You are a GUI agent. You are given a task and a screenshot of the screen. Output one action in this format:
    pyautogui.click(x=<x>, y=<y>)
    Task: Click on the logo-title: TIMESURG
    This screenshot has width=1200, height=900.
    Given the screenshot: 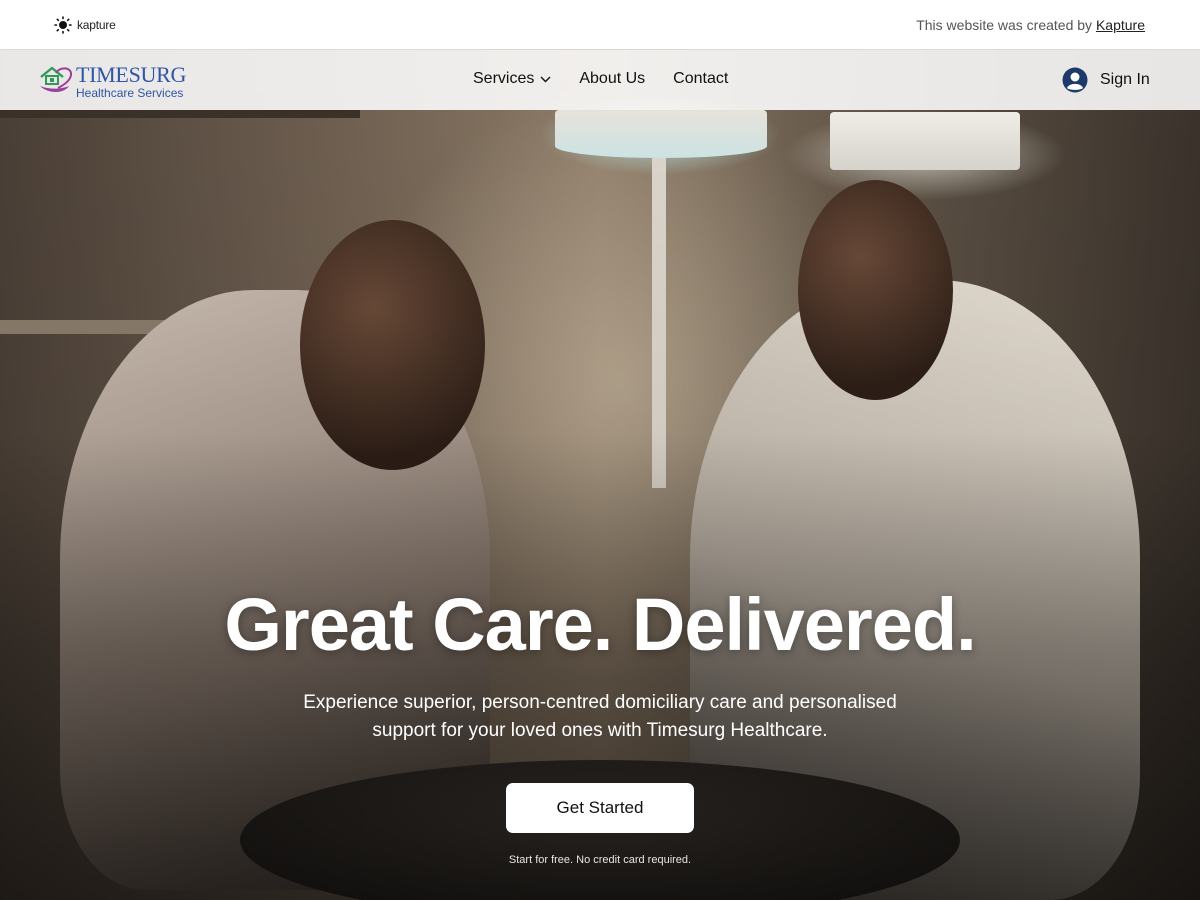 What is the action you would take?
    pyautogui.click(x=131, y=74)
    